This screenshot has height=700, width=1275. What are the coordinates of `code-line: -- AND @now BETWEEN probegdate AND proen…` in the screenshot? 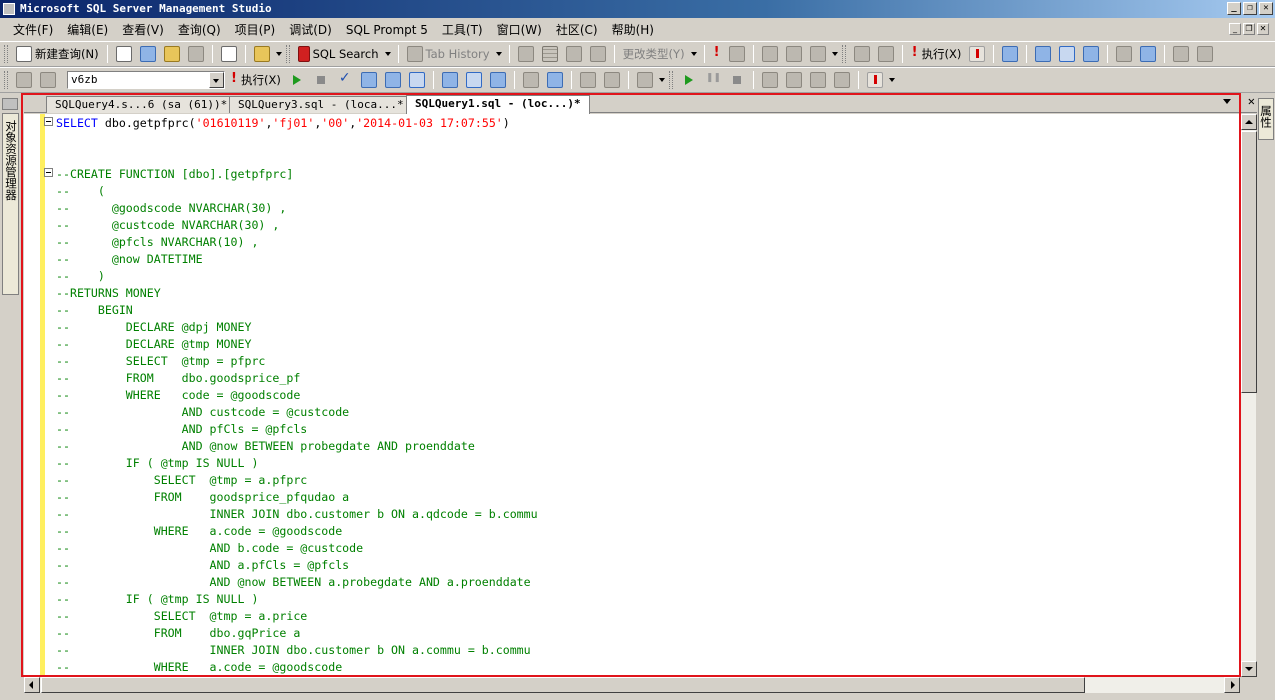 It's located at (648, 446).